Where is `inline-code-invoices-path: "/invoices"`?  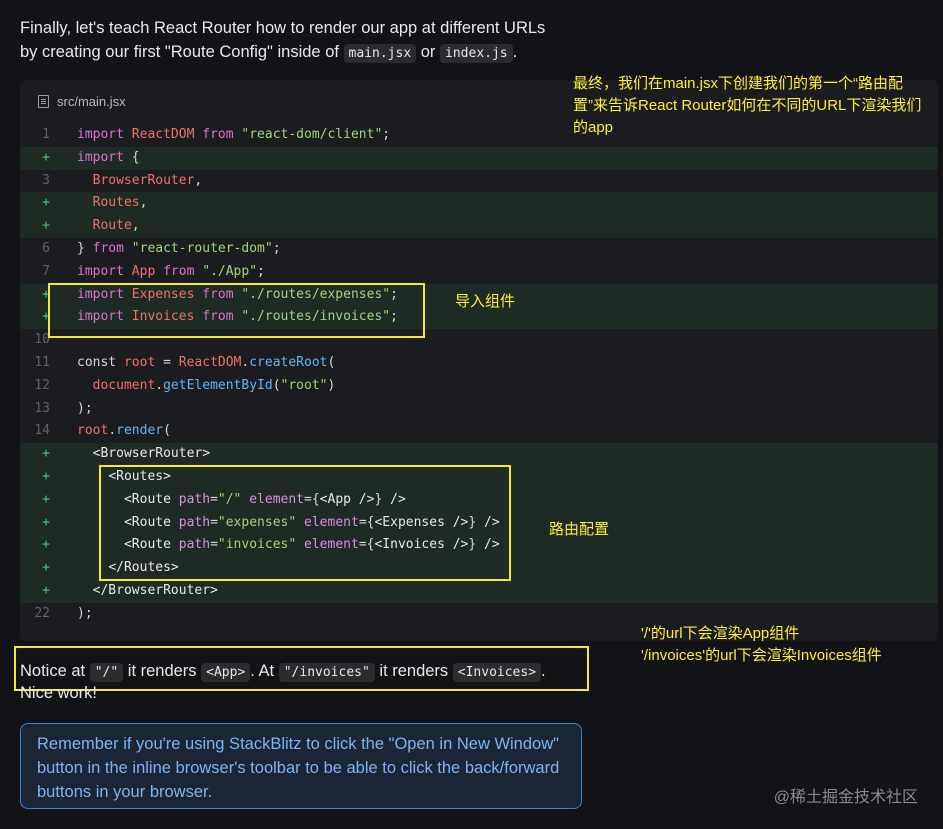 inline-code-invoices-path: "/invoices" is located at coordinates (326, 672).